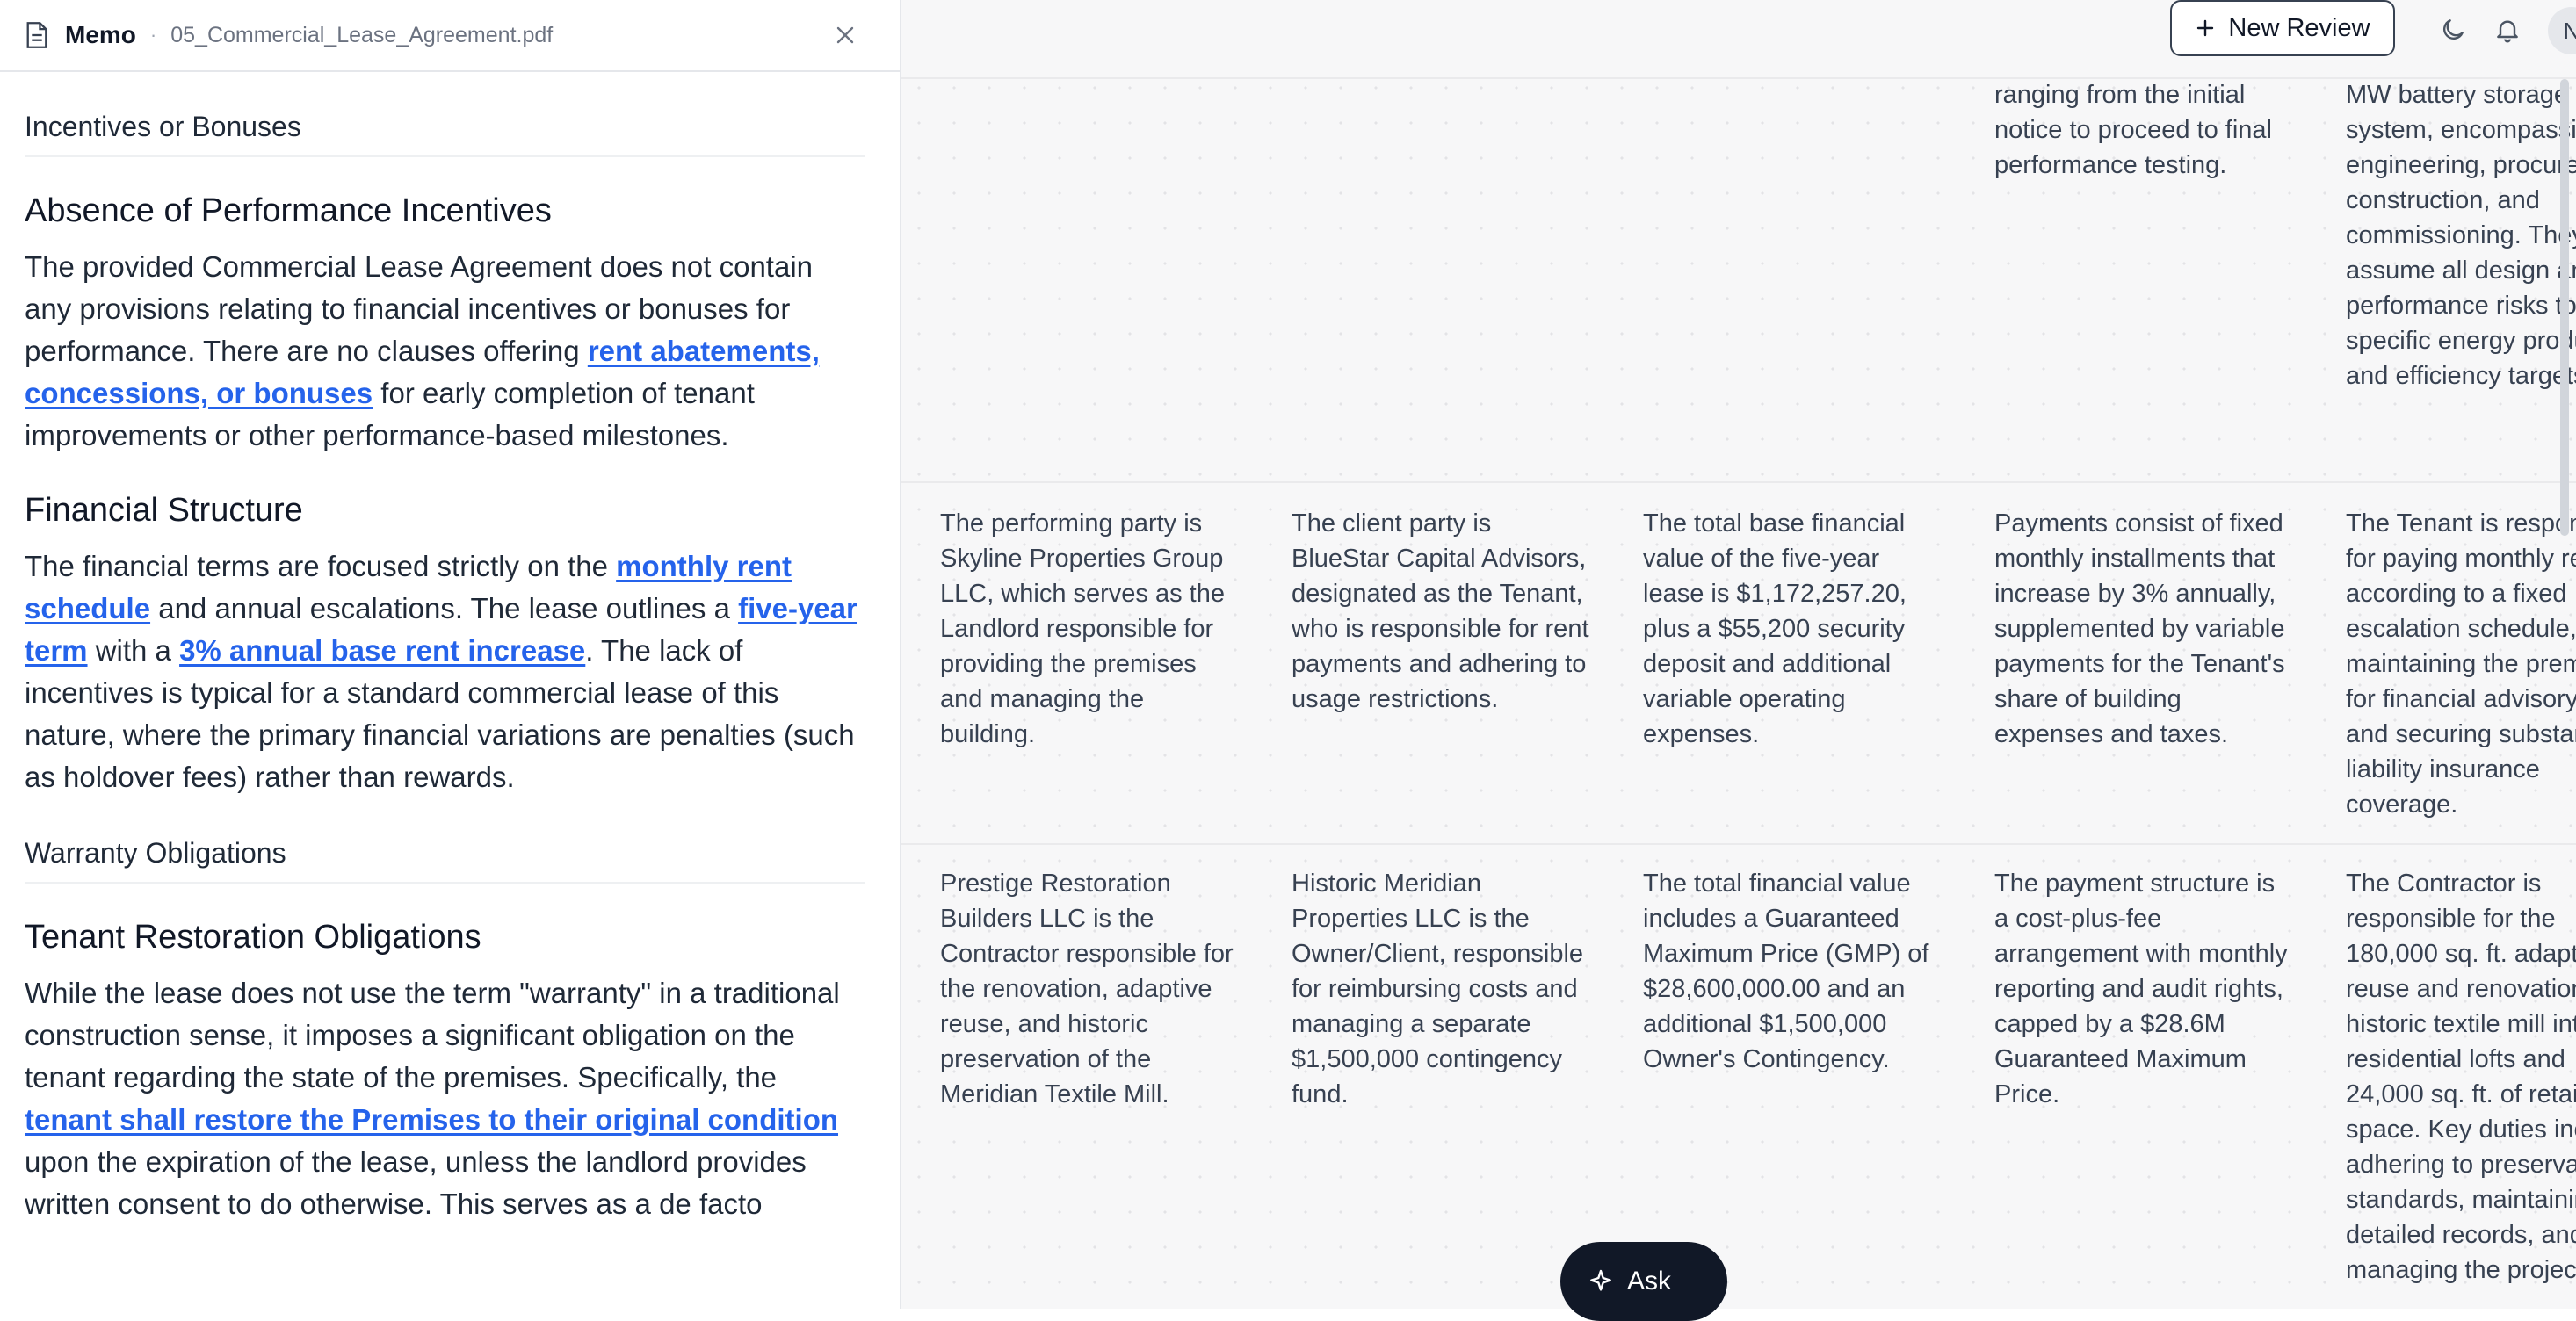 This screenshot has width=2576, height=1321. I want to click on section-heading: Incentives or Bonuses, so click(445, 114).